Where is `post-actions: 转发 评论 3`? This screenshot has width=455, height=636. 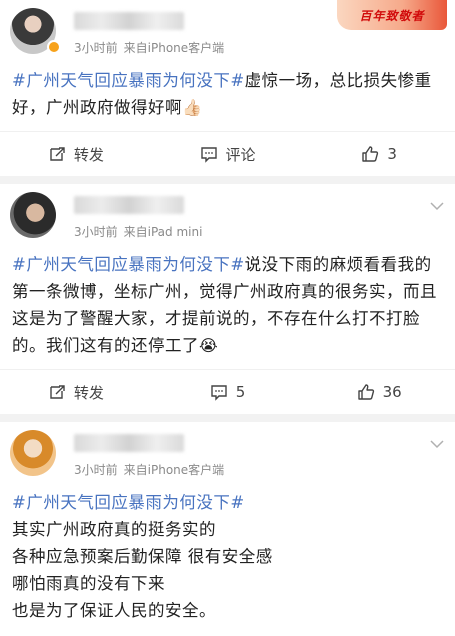
post-actions: 转发 评论 3 is located at coordinates (227, 153).